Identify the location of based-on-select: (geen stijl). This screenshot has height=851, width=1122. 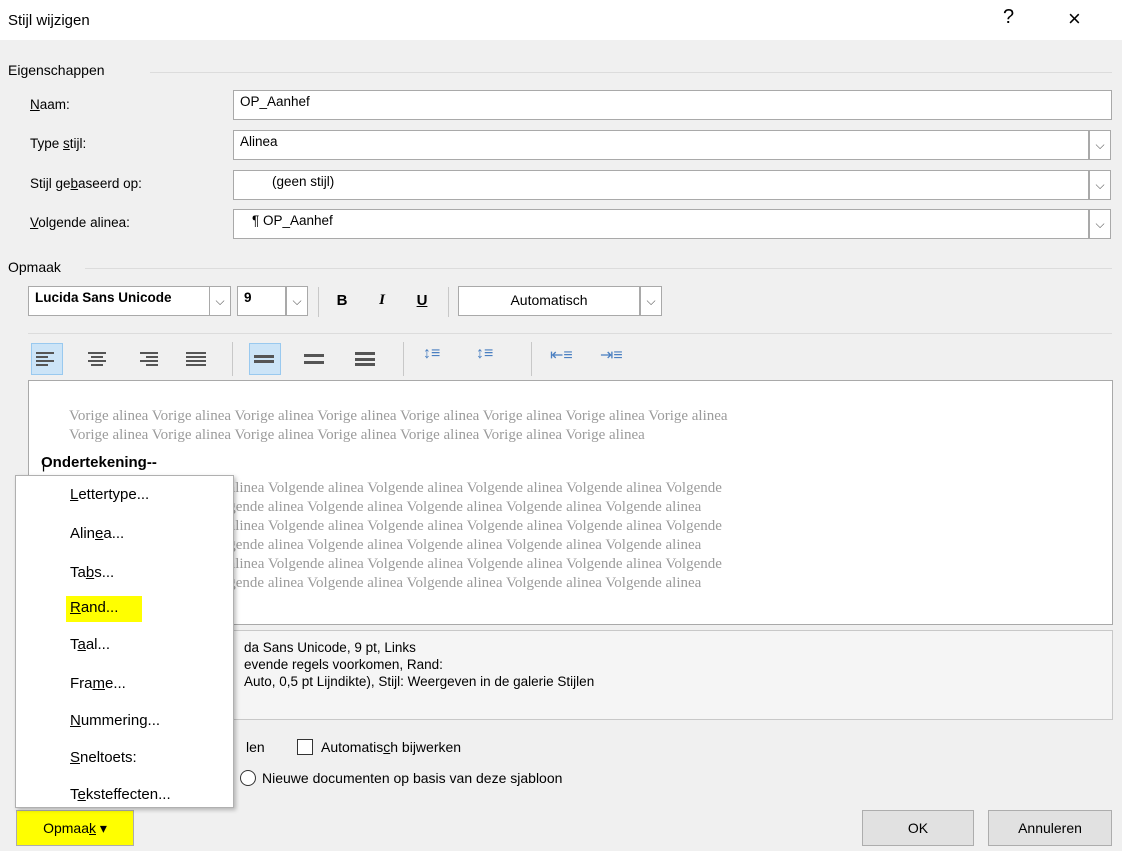
(661, 185).